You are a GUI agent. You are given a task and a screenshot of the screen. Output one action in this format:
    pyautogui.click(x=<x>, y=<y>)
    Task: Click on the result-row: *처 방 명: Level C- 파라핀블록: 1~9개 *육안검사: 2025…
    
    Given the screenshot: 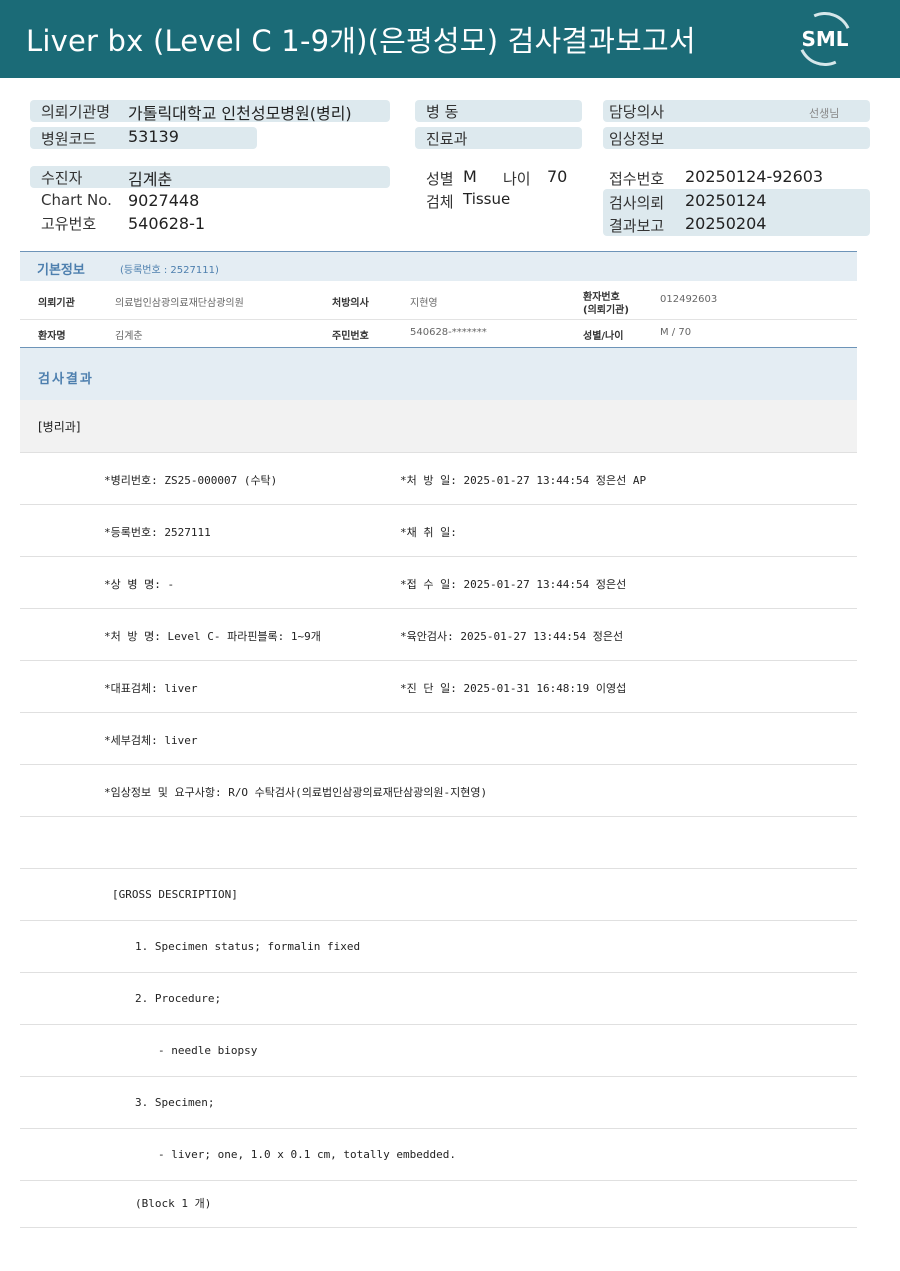 What is the action you would take?
    pyautogui.click(x=438, y=635)
    